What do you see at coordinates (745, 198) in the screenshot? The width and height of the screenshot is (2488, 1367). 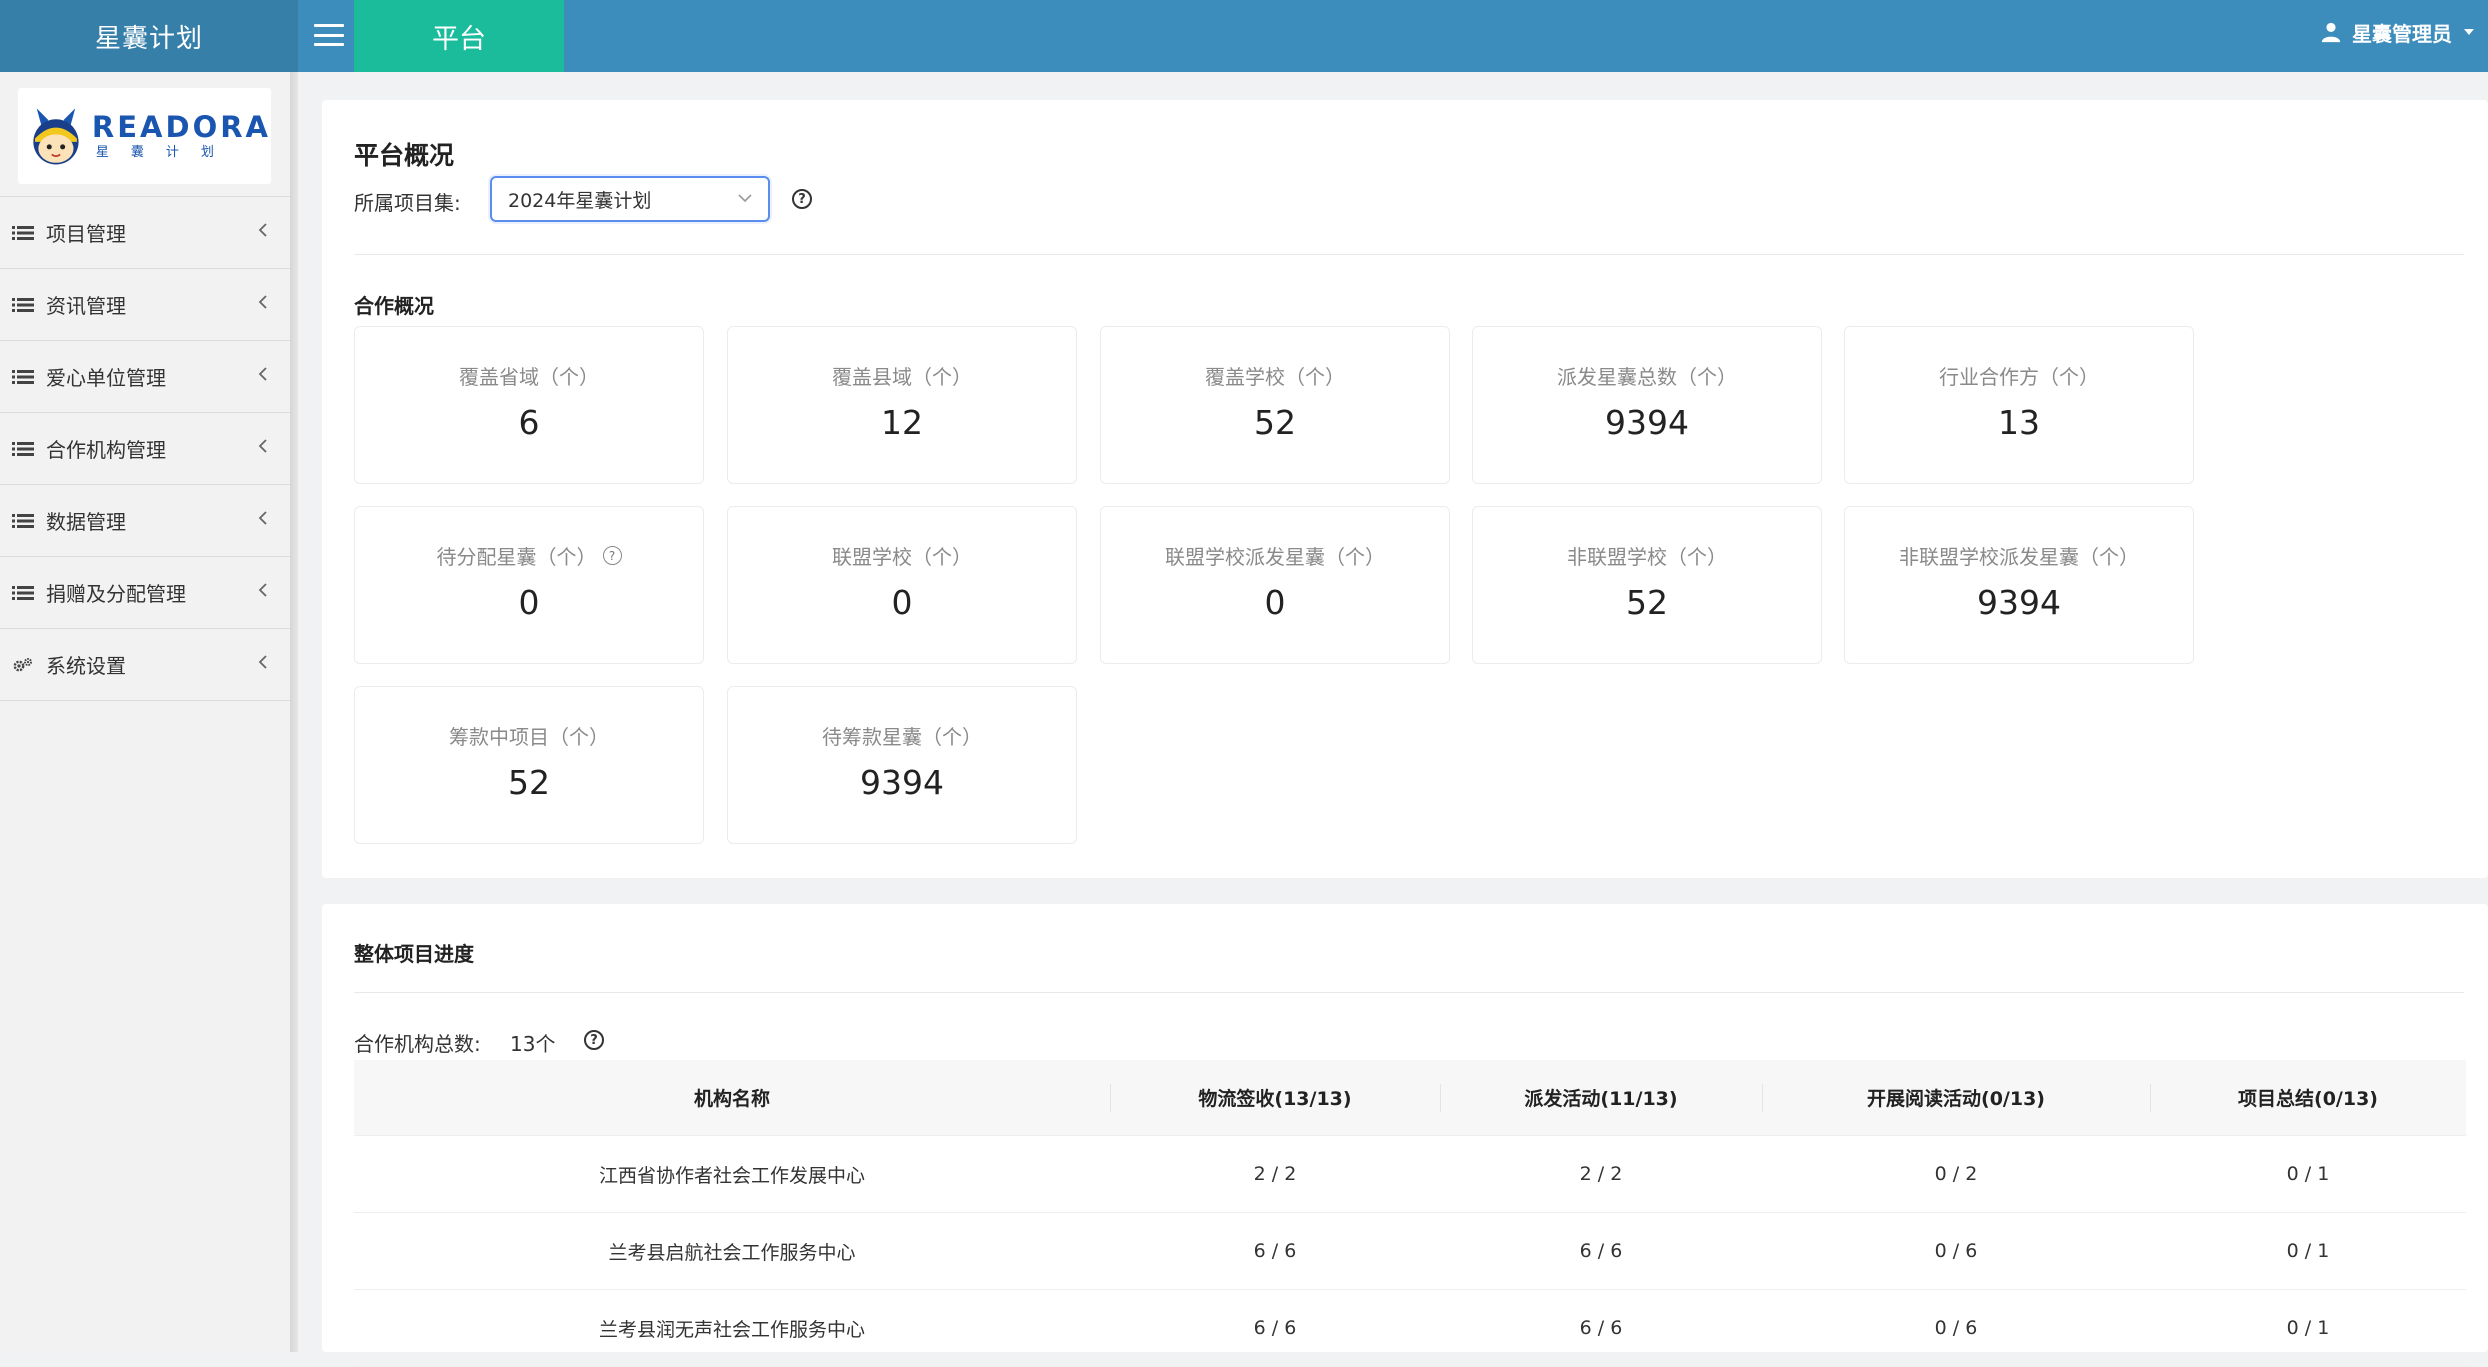 I see `chevron-down-icon` at bounding box center [745, 198].